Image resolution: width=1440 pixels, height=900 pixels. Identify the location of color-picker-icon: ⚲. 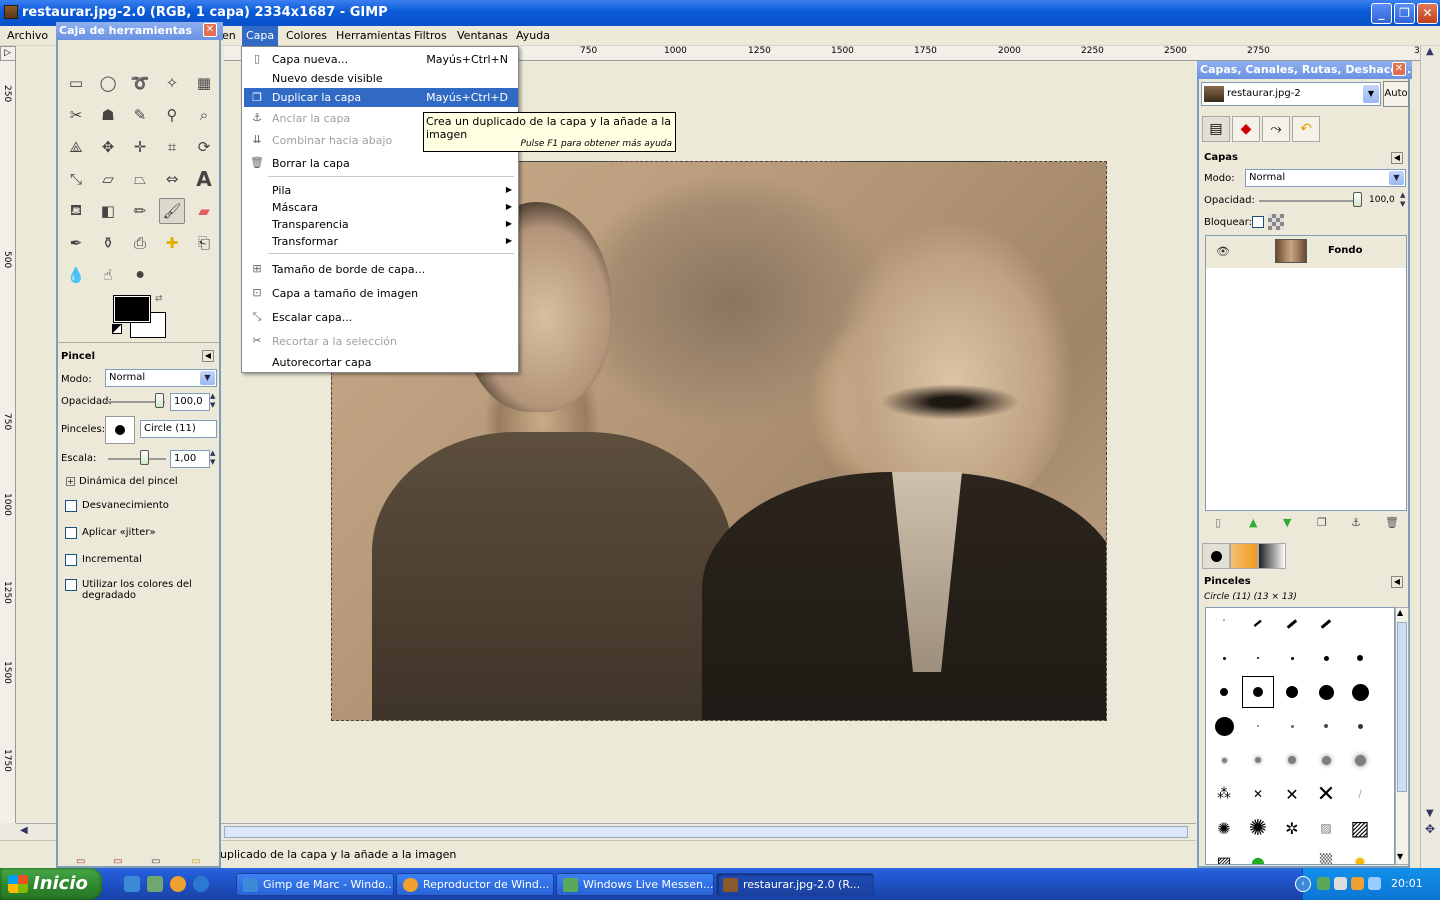
(172, 115).